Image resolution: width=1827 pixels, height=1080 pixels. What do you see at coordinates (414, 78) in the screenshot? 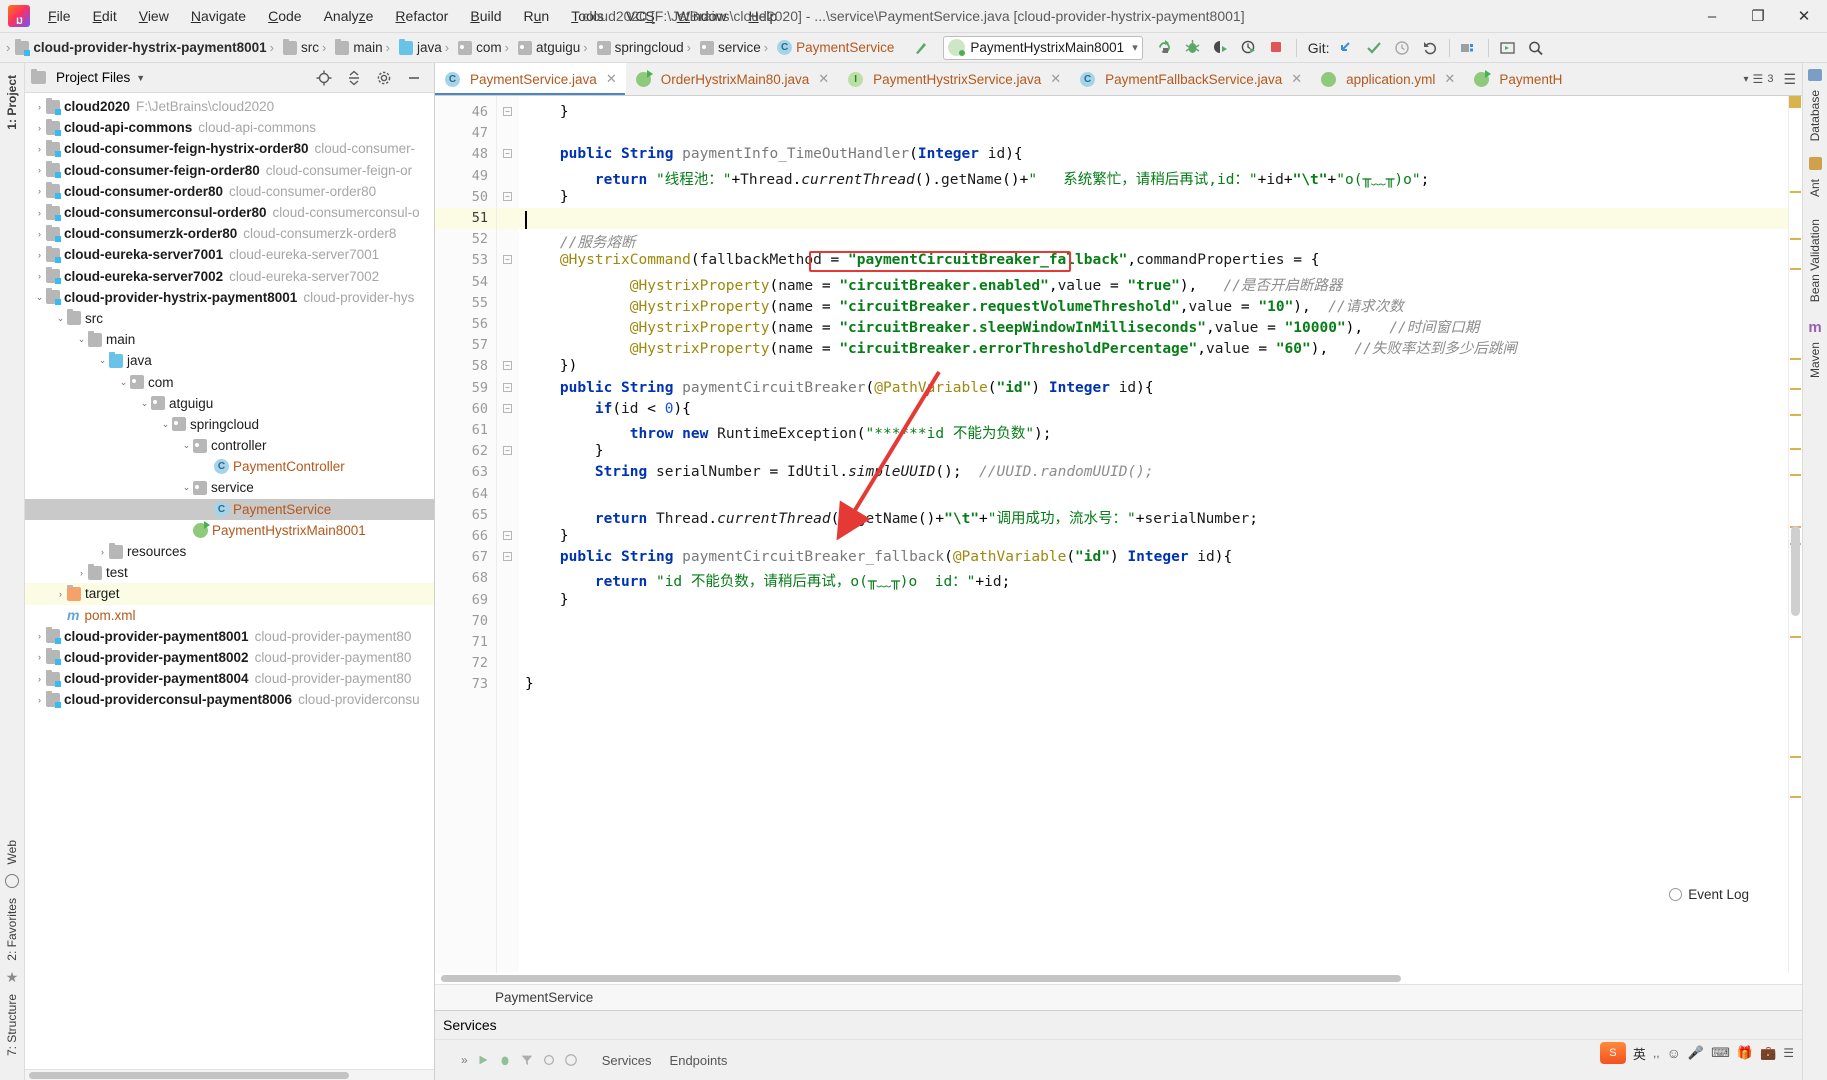
I see `hide-panel-icon` at bounding box center [414, 78].